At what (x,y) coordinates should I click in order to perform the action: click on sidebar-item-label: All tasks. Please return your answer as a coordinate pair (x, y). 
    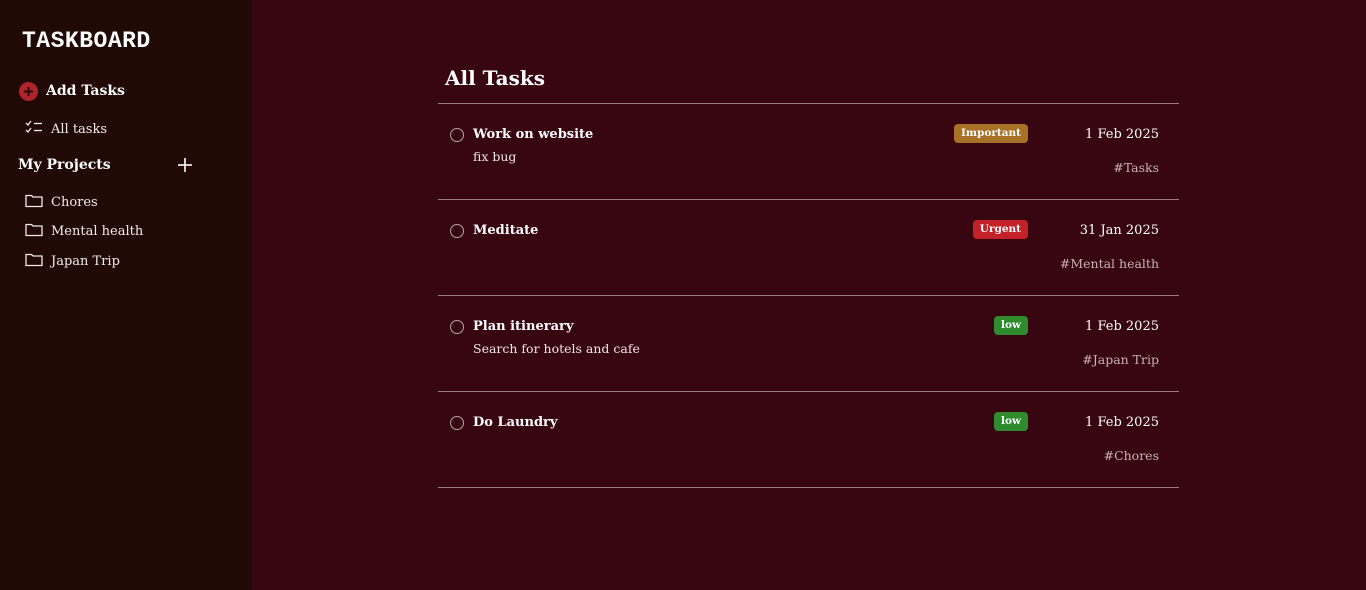
    Looking at the image, I should click on (79, 129).